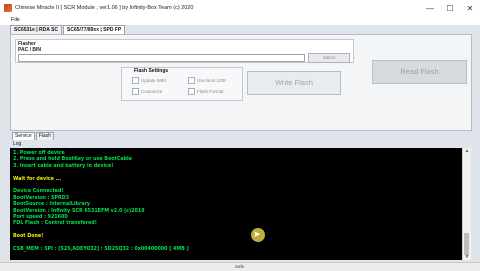 The width and height of the screenshot is (480, 271). What do you see at coordinates (294, 83) in the screenshot?
I see `write-flash-button: Write Flash` at bounding box center [294, 83].